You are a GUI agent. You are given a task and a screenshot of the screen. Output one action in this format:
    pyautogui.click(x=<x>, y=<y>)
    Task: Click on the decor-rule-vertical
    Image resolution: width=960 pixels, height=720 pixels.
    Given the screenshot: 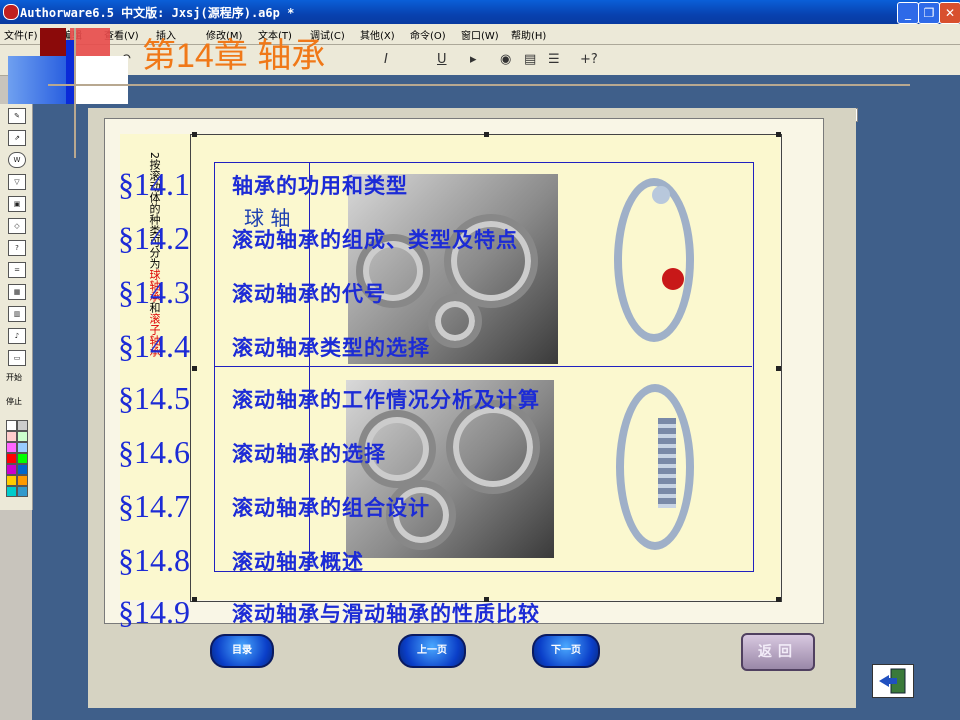 What is the action you would take?
    pyautogui.click(x=75, y=93)
    